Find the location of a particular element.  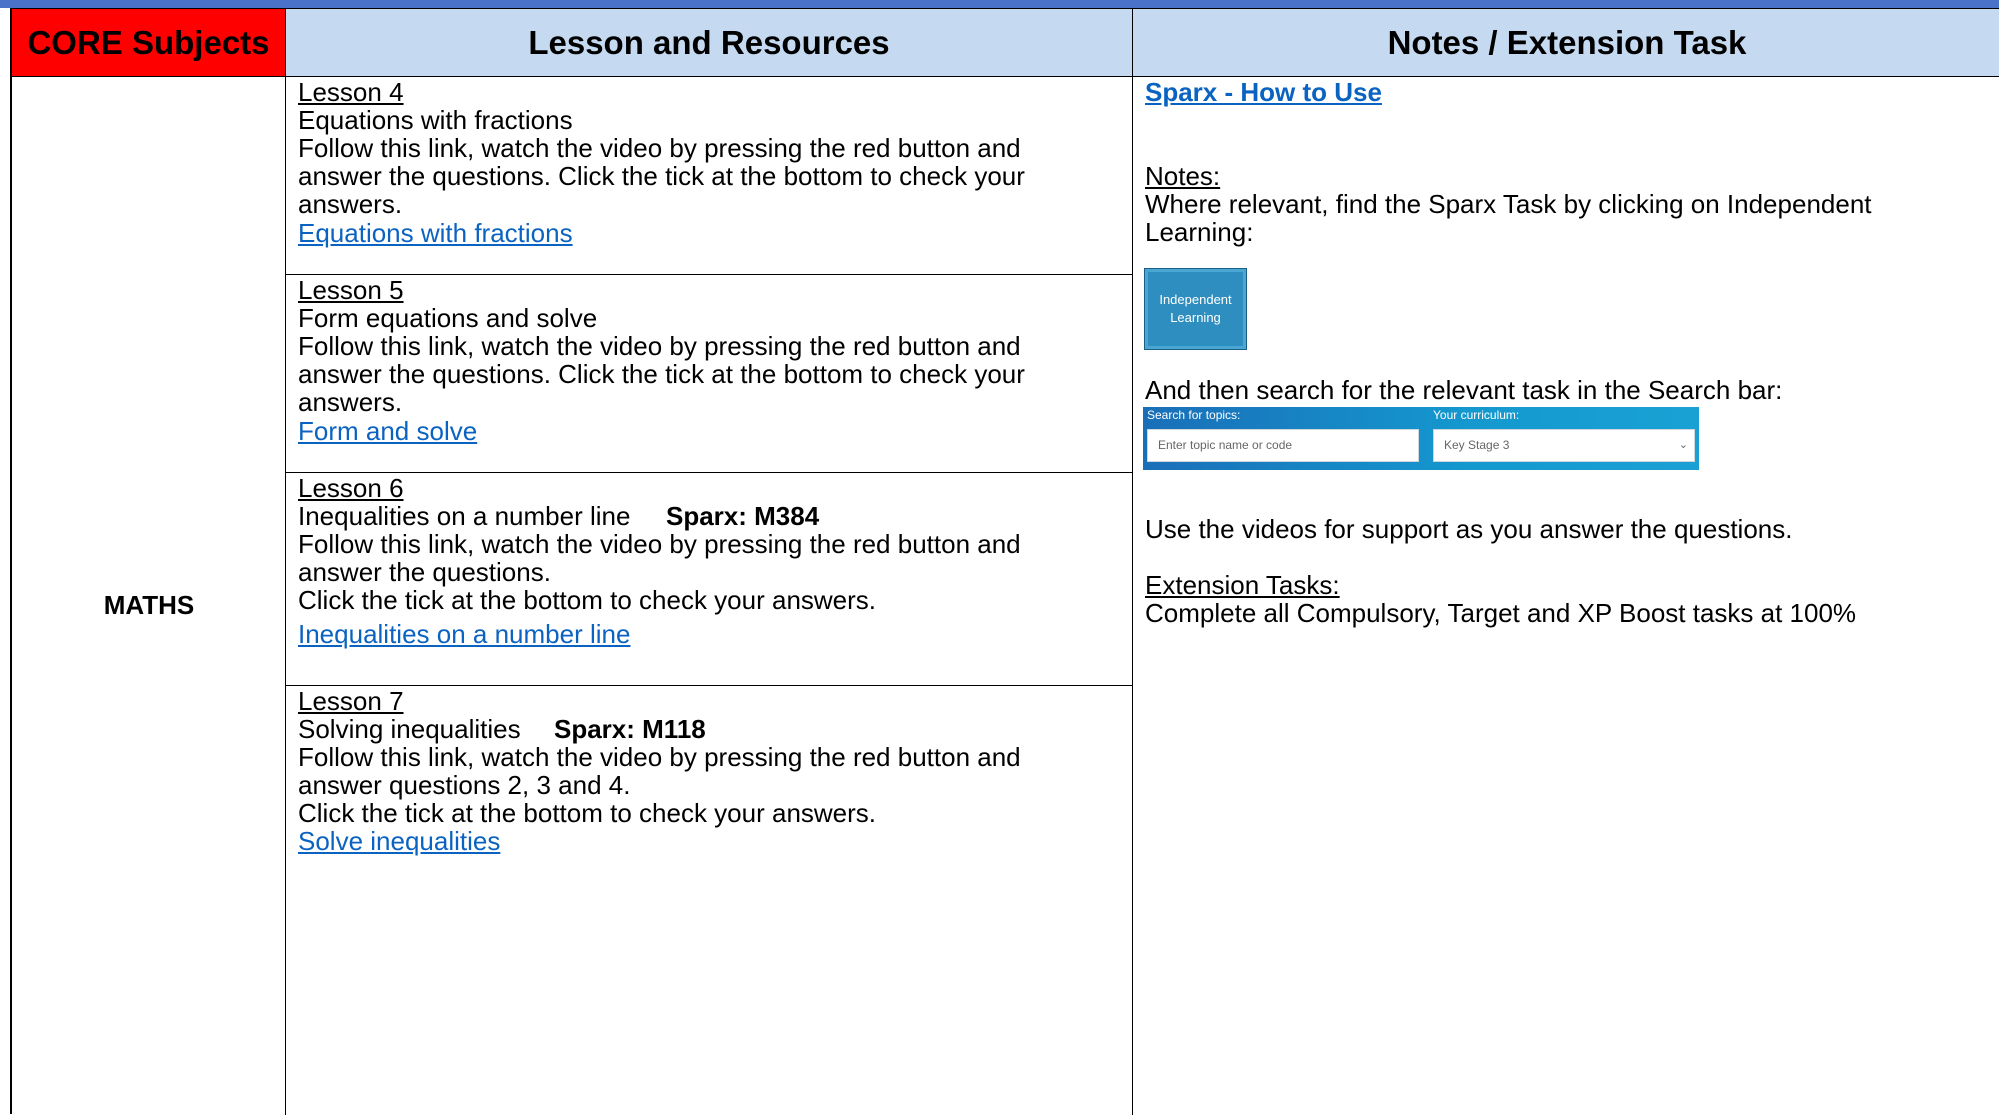

header-lessons: Lesson and Resources is located at coordinates (709, 43).